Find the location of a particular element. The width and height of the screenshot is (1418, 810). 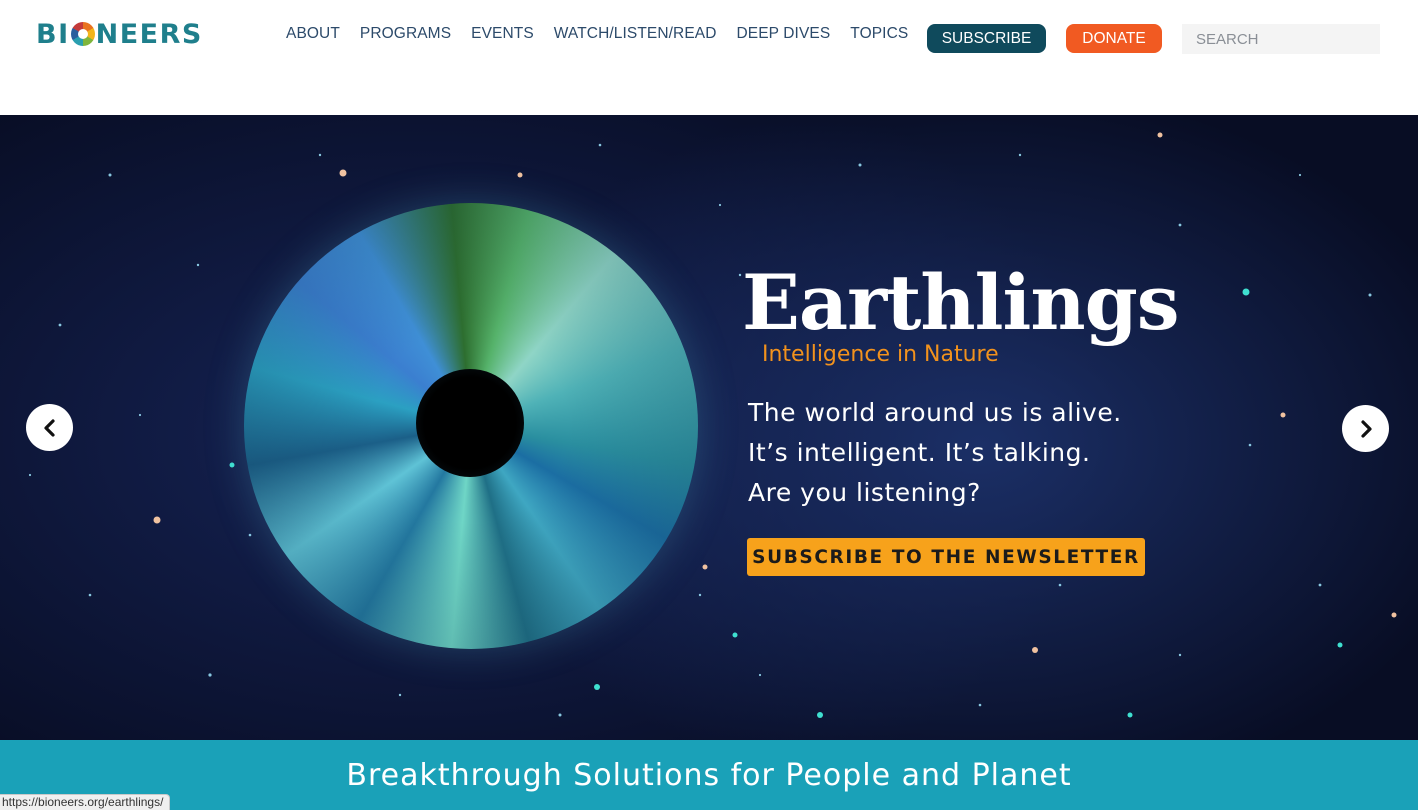

hero-tagline-line: The world around us is alive. is located at coordinates (935, 412).